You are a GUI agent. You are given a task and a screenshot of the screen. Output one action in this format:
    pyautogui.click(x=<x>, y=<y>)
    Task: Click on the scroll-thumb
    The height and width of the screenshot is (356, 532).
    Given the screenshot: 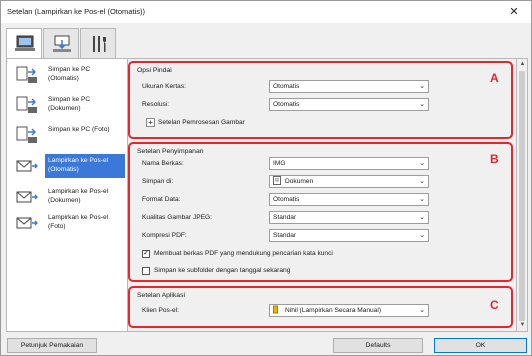 What is the action you would take?
    pyautogui.click(x=522, y=196)
    